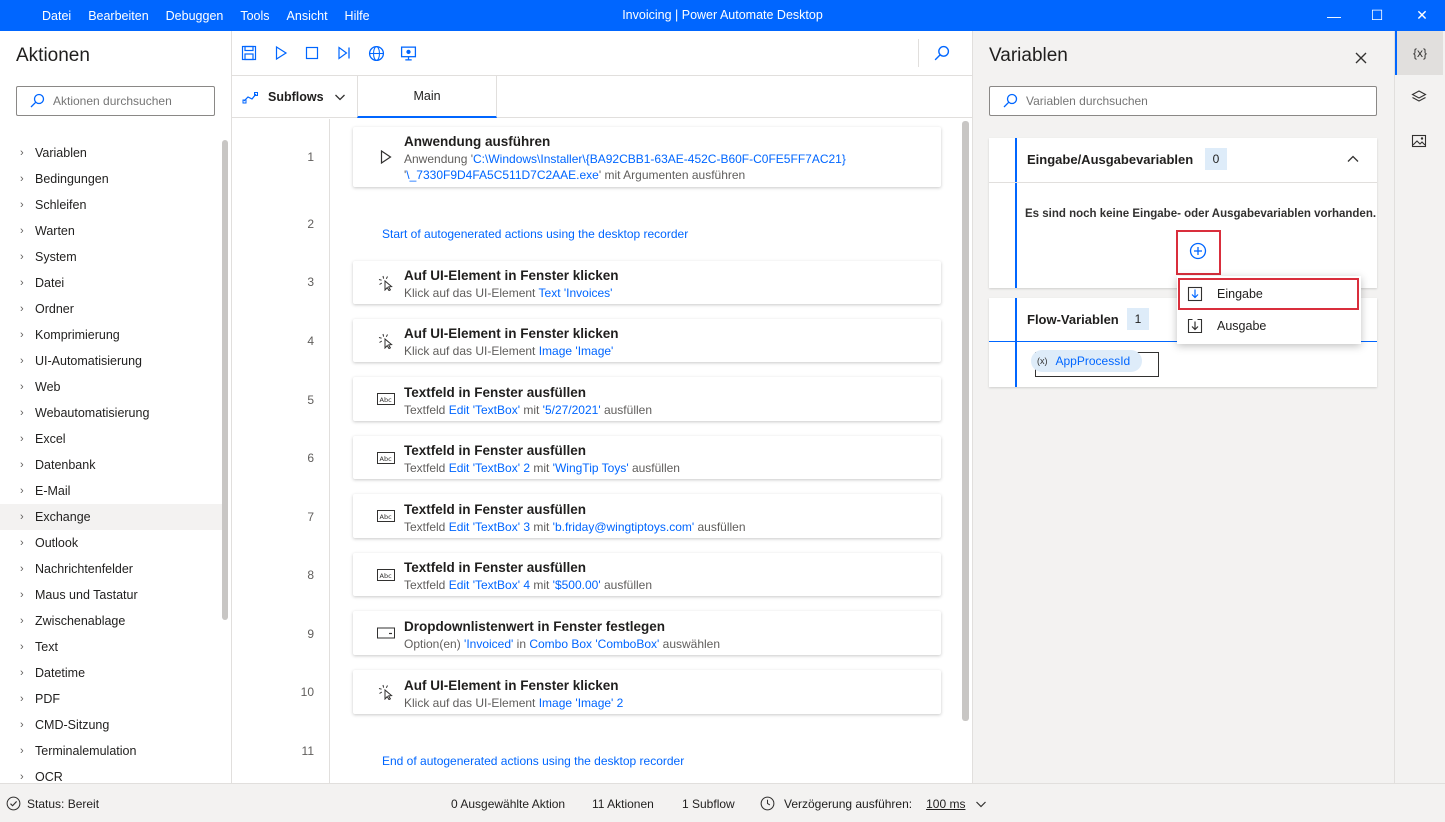  Describe the element at coordinates (511, 685) in the screenshot. I see `action-title: Auf UI-Element in Fenster klicken` at that location.